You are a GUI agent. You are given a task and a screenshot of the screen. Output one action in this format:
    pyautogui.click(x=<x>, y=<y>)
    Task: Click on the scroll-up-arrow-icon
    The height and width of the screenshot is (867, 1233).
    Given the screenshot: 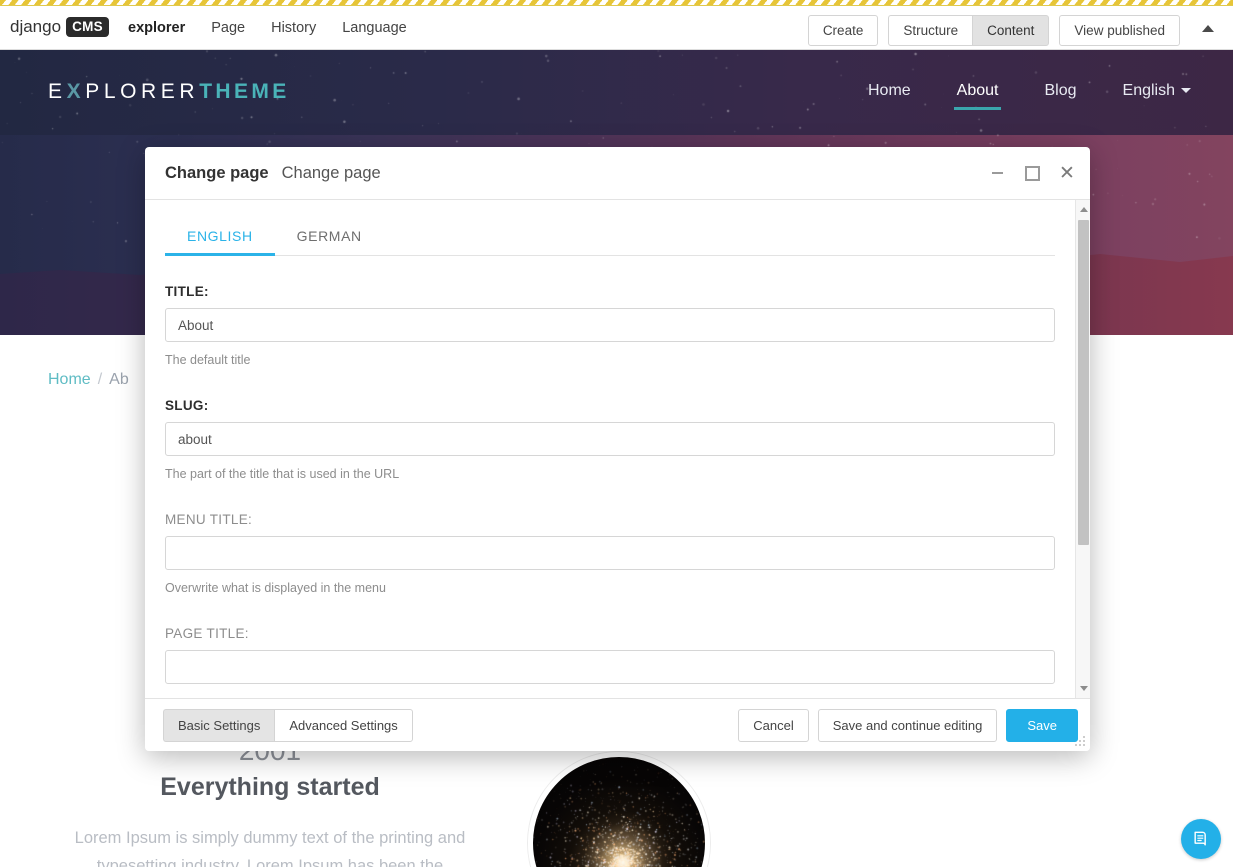 What is the action you would take?
    pyautogui.click(x=1083, y=209)
    